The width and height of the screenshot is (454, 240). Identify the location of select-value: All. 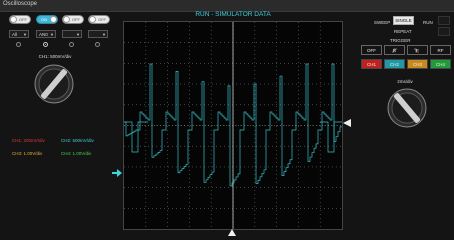
(15, 34).